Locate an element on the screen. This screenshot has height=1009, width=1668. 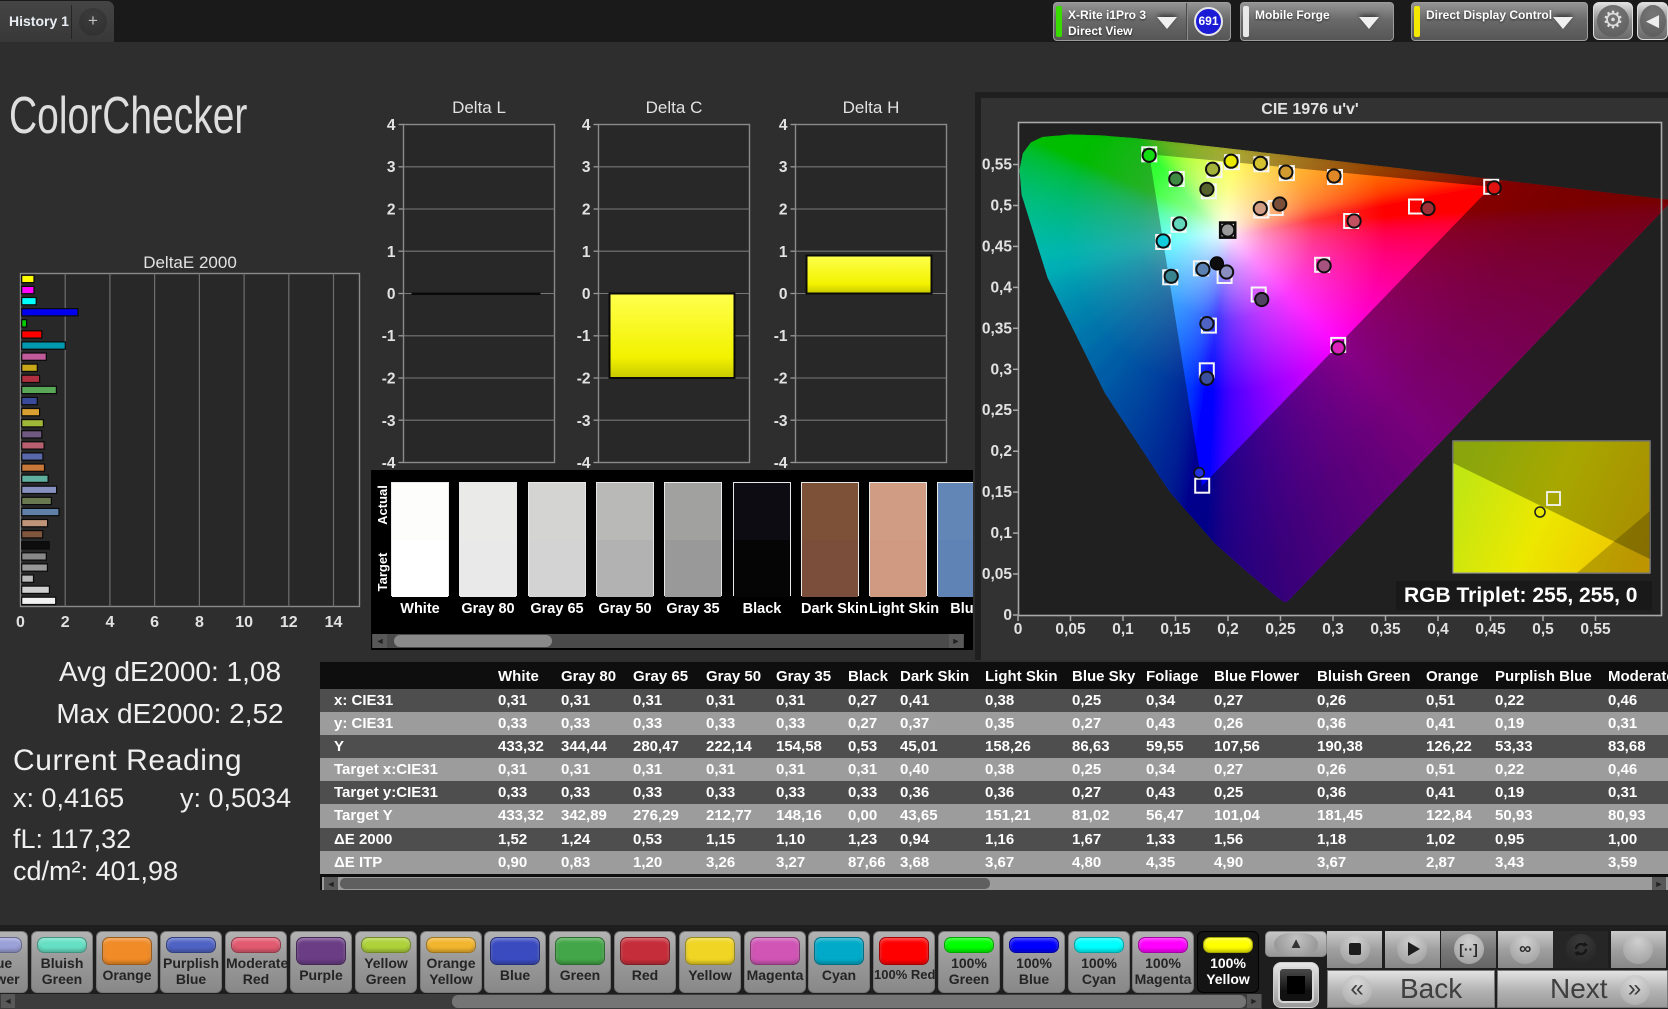
svg-text: 14 is located at coordinates (334, 622).